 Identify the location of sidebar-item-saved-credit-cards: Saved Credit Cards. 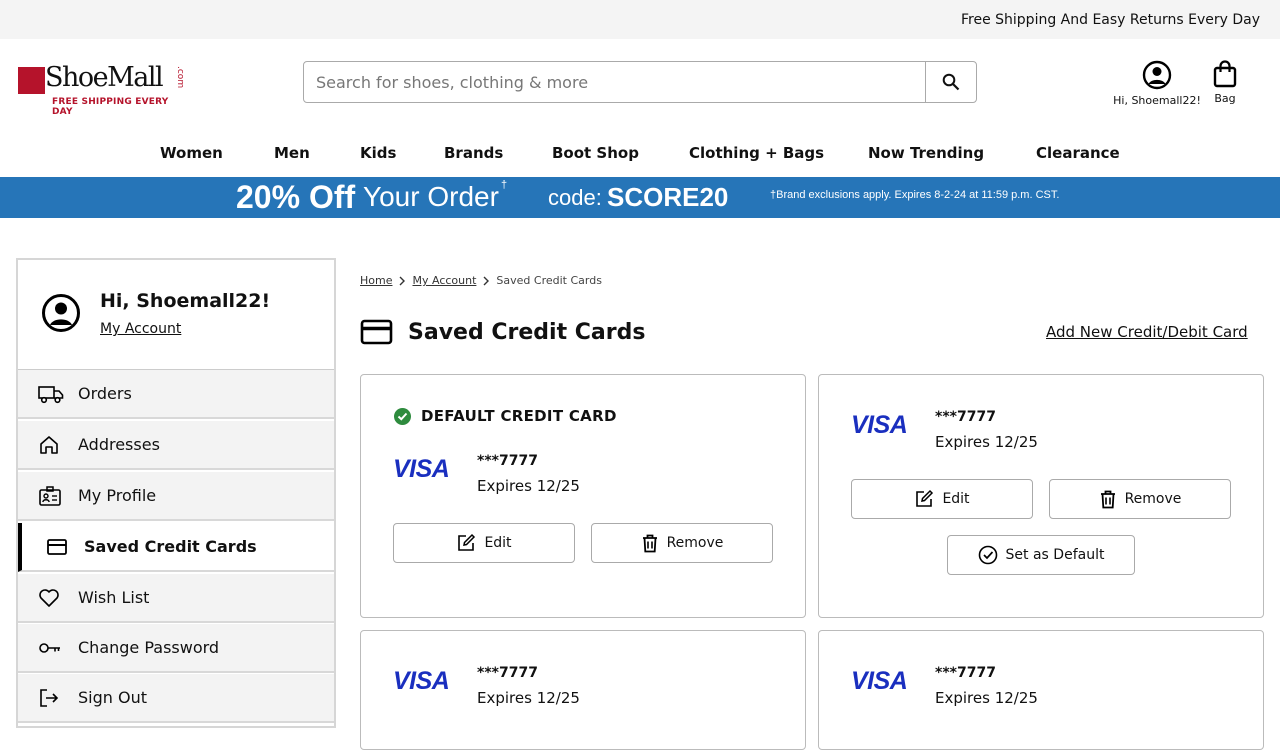
(176, 547).